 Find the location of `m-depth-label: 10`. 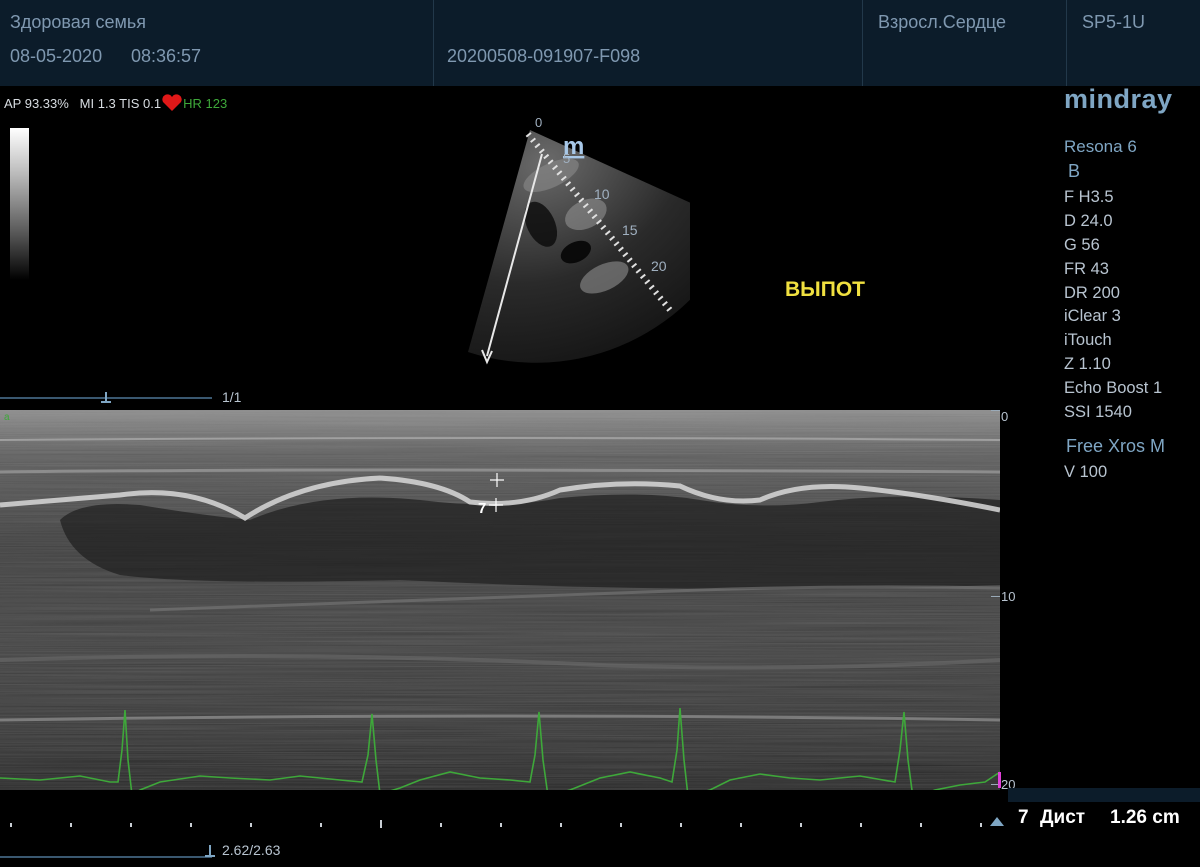

m-depth-label: 10 is located at coordinates (1008, 596).